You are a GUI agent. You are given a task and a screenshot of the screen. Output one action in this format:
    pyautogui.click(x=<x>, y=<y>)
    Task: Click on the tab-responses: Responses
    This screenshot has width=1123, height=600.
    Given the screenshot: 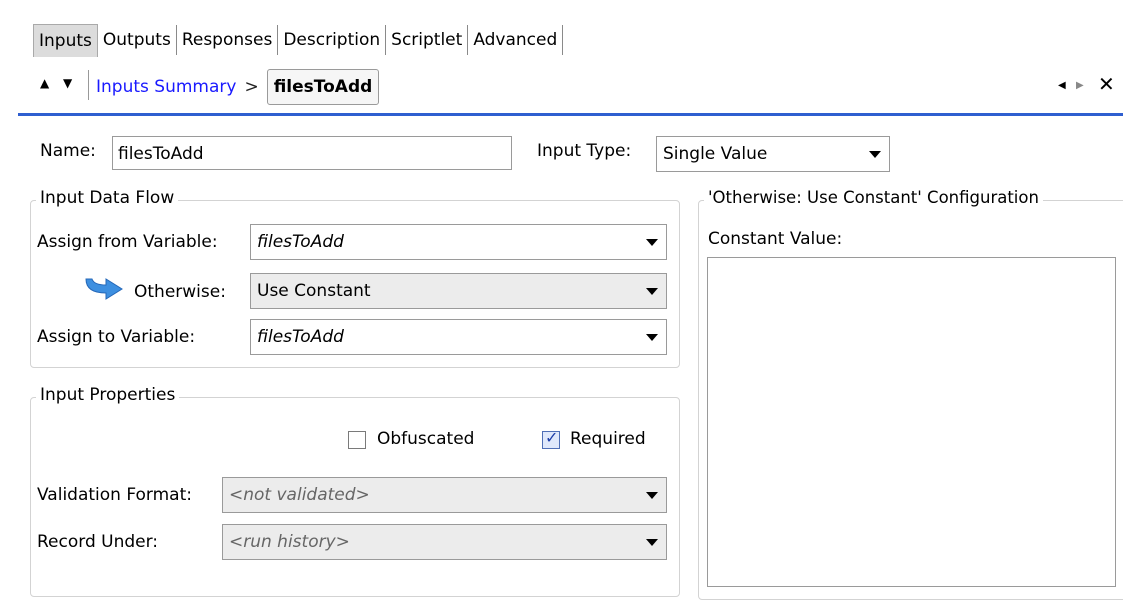 What is the action you would take?
    pyautogui.click(x=228, y=40)
    